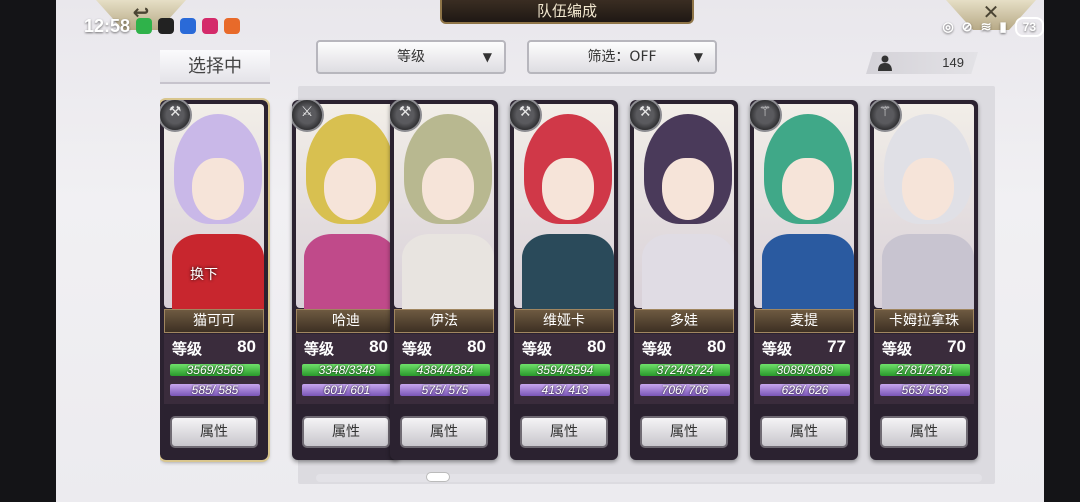 The height and width of the screenshot is (502, 1080). What do you see at coordinates (836, 346) in the screenshot?
I see `unit-level: 77` at bounding box center [836, 346].